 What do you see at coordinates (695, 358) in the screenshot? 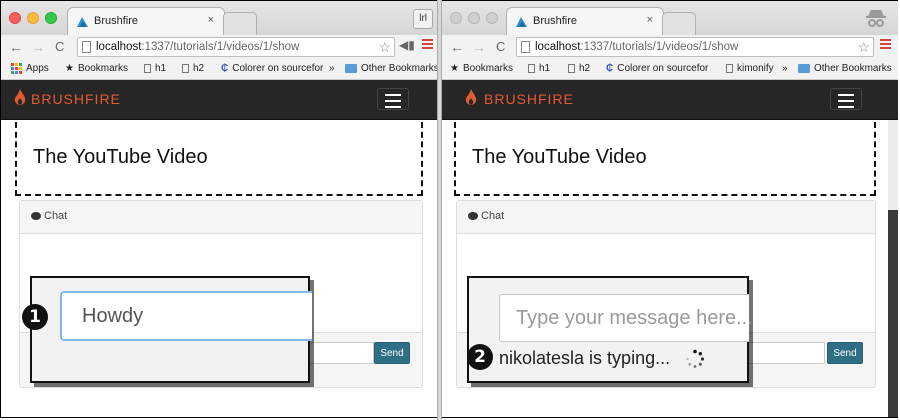
I see `loading-spinner-icon` at bounding box center [695, 358].